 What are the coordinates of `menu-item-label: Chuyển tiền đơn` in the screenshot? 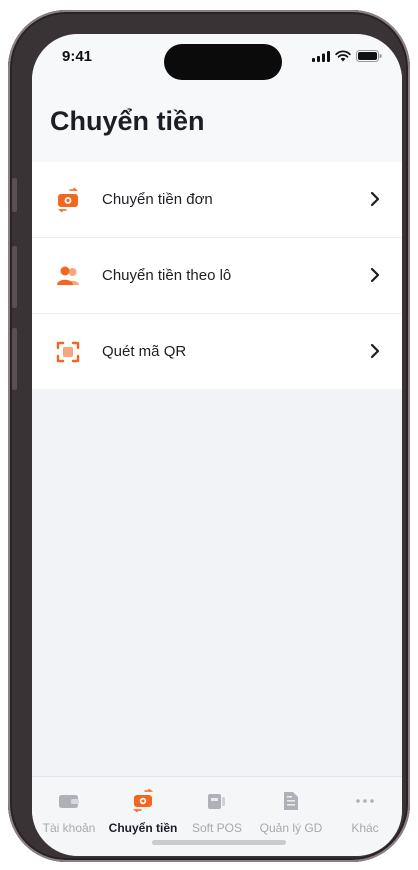 It's located at (157, 199).